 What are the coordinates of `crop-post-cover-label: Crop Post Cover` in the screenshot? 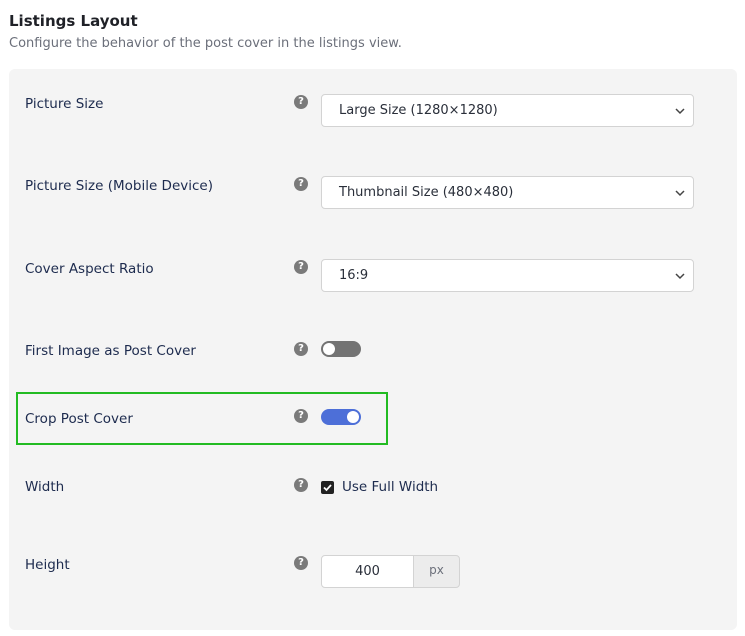 It's located at (79, 419).